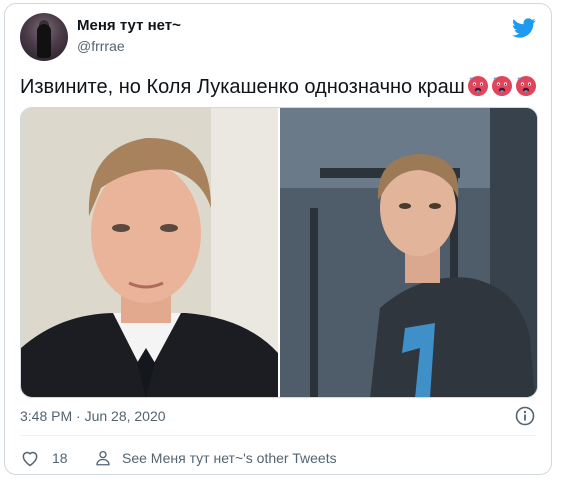  What do you see at coordinates (30, 459) in the screenshot?
I see `heart-icon` at bounding box center [30, 459].